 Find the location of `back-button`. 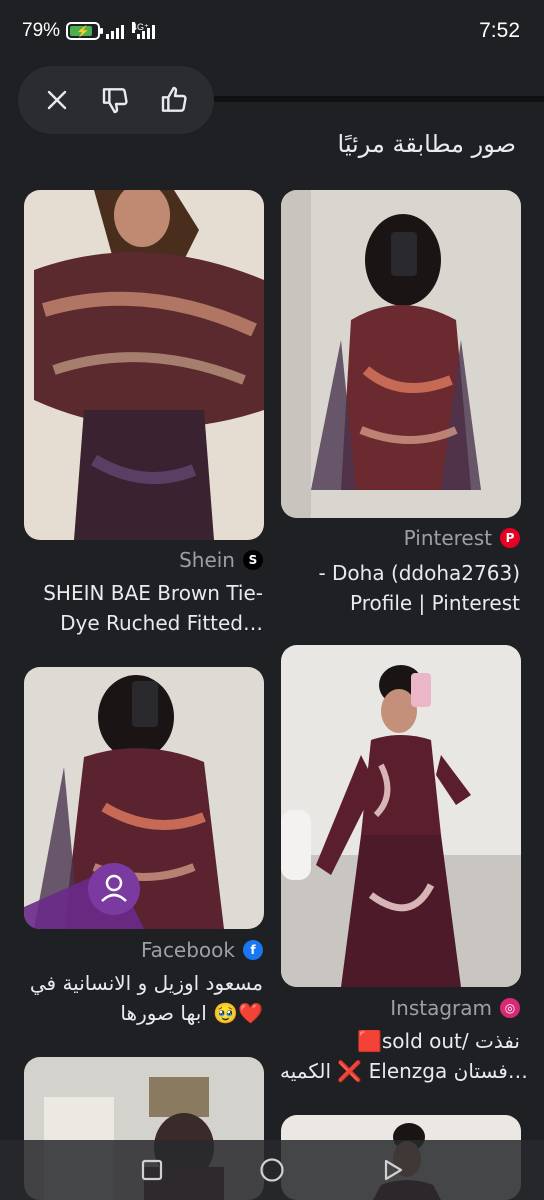

back-button is located at coordinates (392, 1170).